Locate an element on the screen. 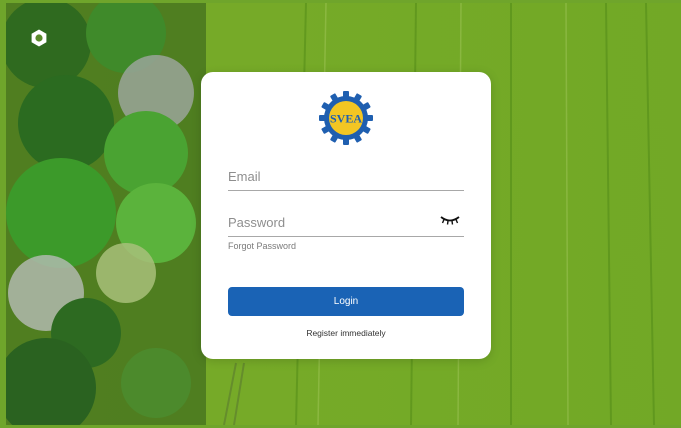  forgot-password-link: Forgot Password is located at coordinates (262, 246).